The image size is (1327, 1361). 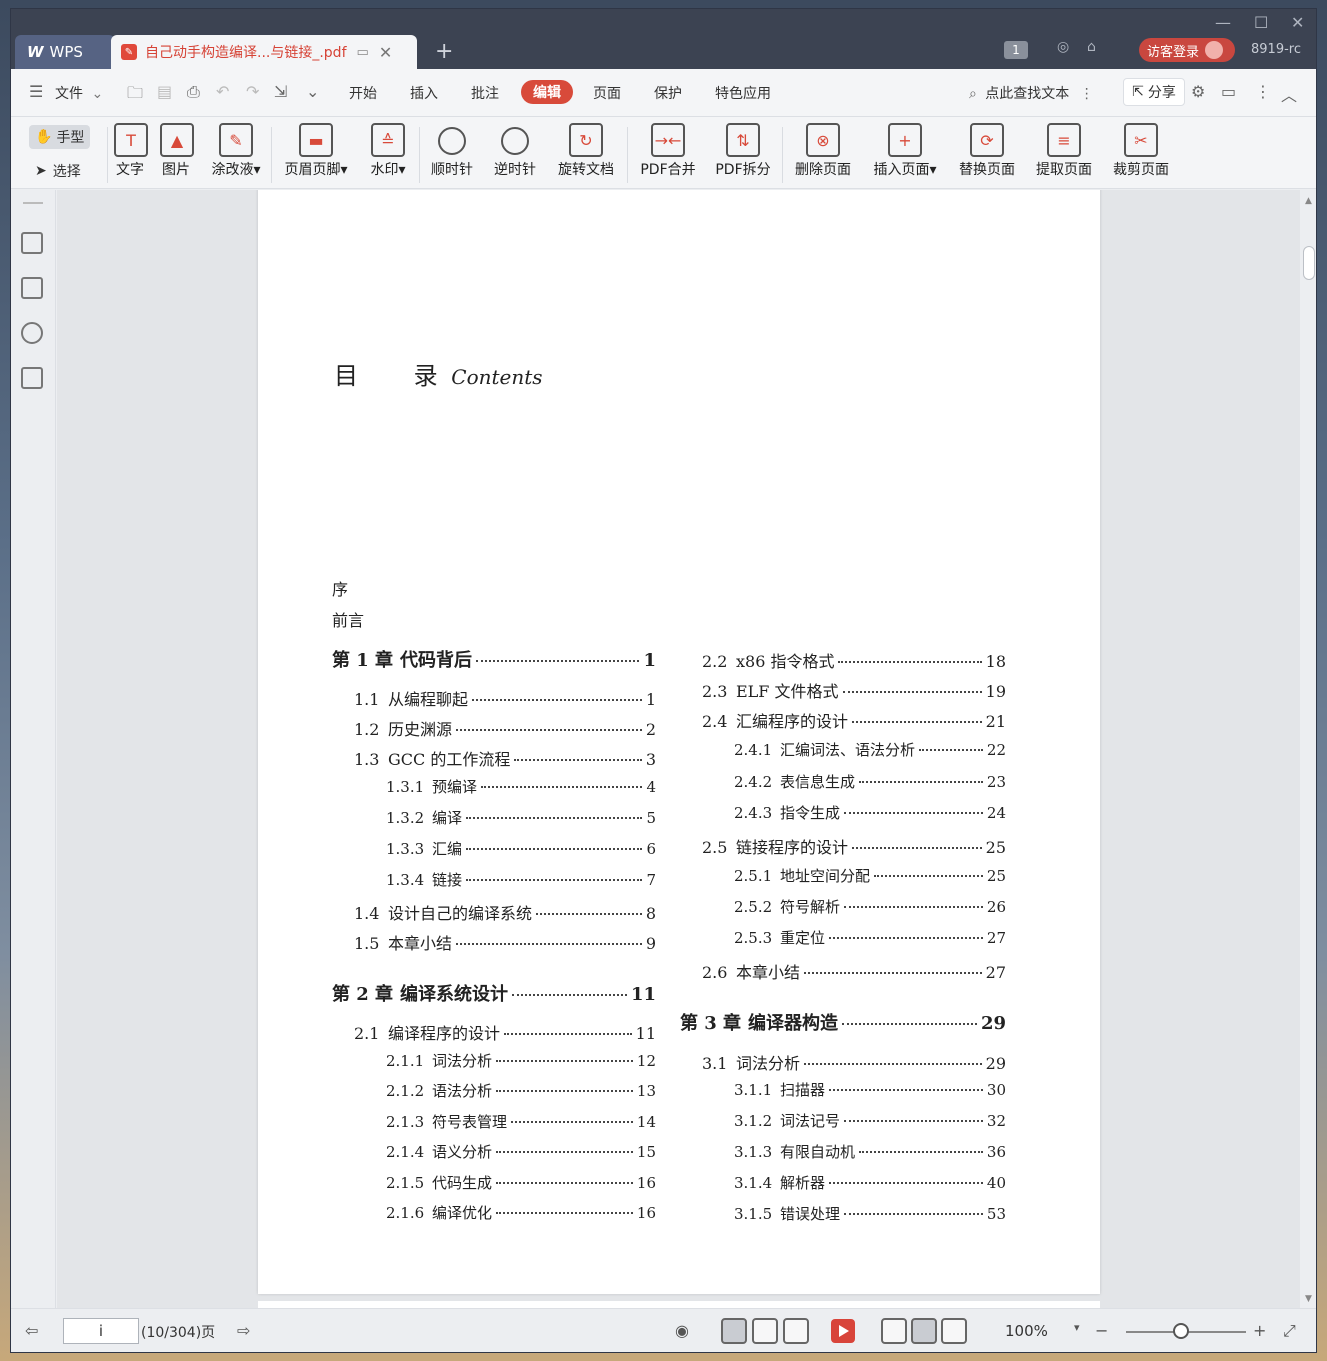 I want to click on login-button: 访客登录, so click(x=1187, y=50).